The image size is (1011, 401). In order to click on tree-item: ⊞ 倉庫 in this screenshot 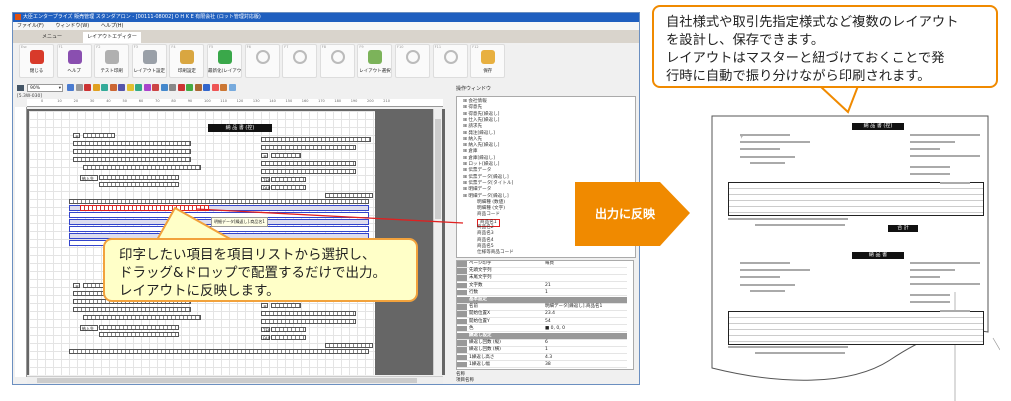, I will do `click(470, 152)`.